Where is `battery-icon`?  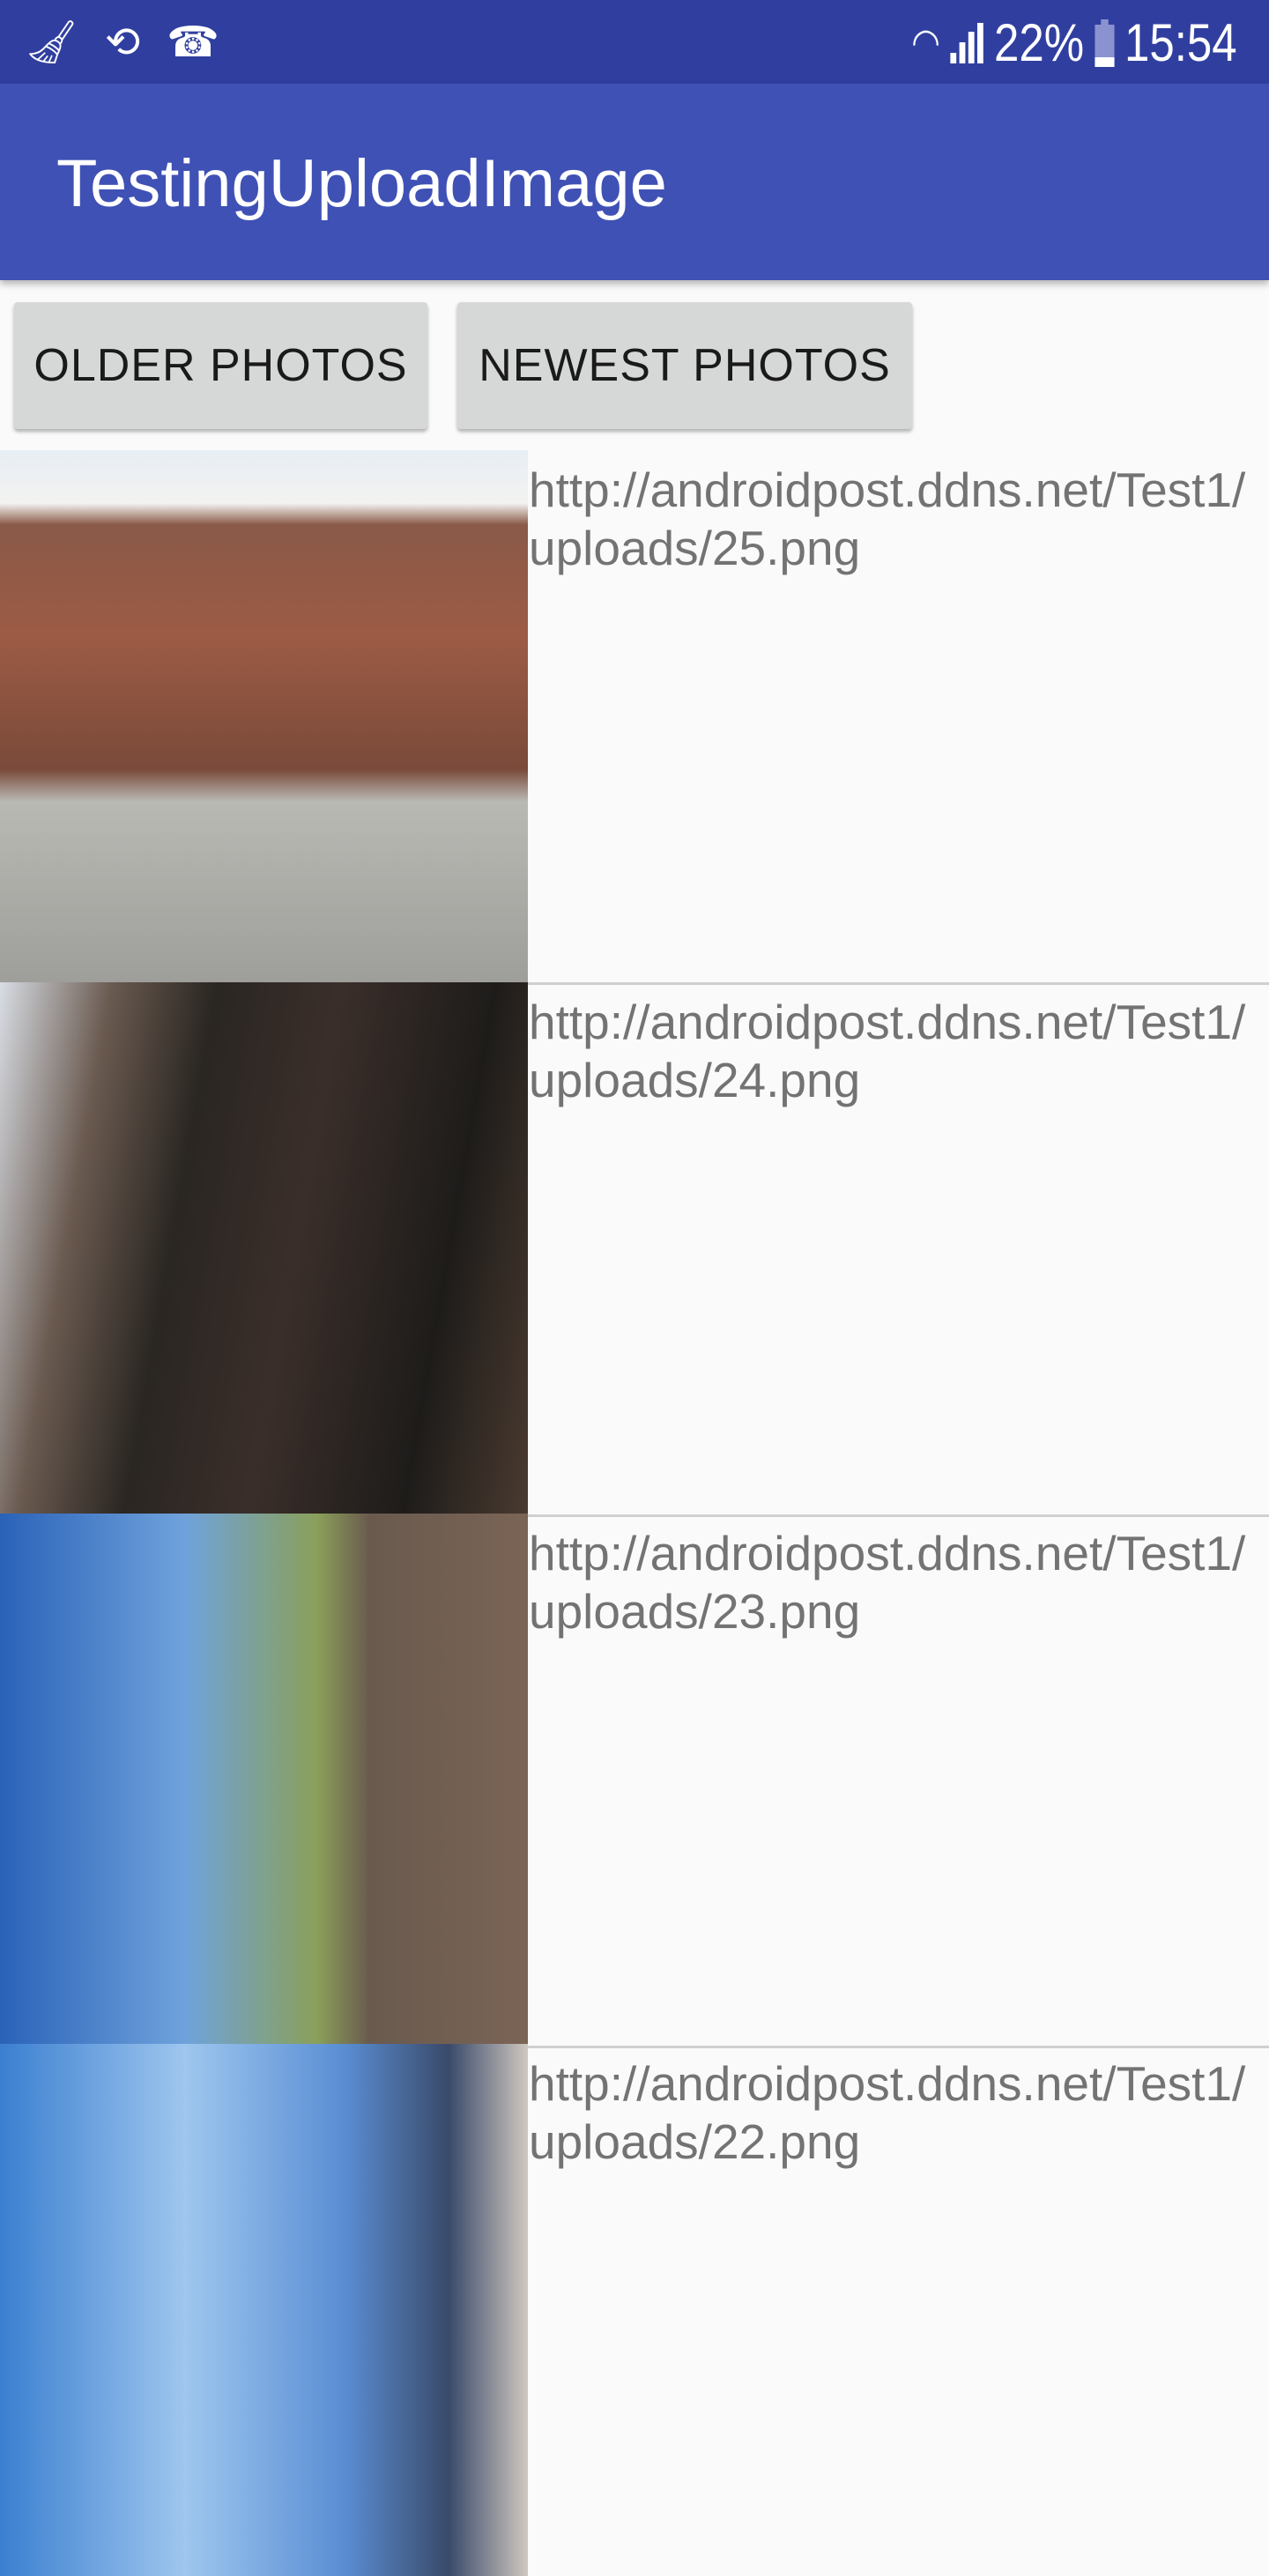
battery-icon is located at coordinates (1105, 43).